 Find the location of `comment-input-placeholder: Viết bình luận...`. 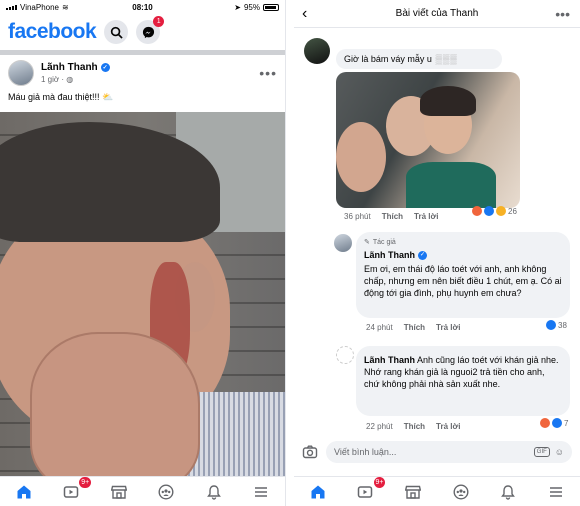

comment-input-placeholder: Viết bình luận... is located at coordinates (365, 452).